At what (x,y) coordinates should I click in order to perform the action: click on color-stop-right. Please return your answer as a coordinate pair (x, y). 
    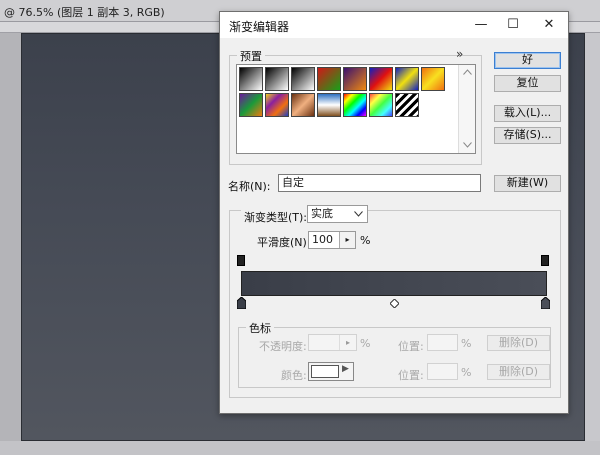
    Looking at the image, I should click on (545, 303).